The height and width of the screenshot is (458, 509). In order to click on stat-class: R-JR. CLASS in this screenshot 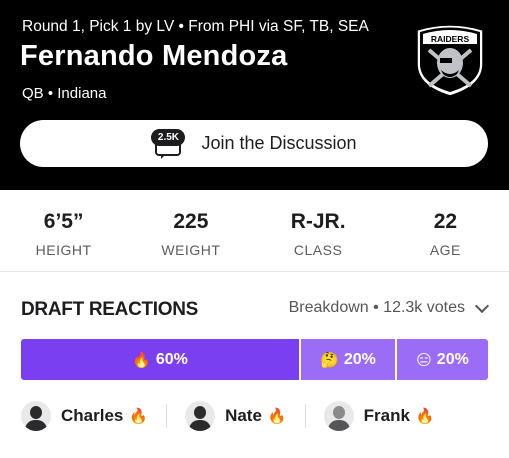, I will do `click(318, 230)`.